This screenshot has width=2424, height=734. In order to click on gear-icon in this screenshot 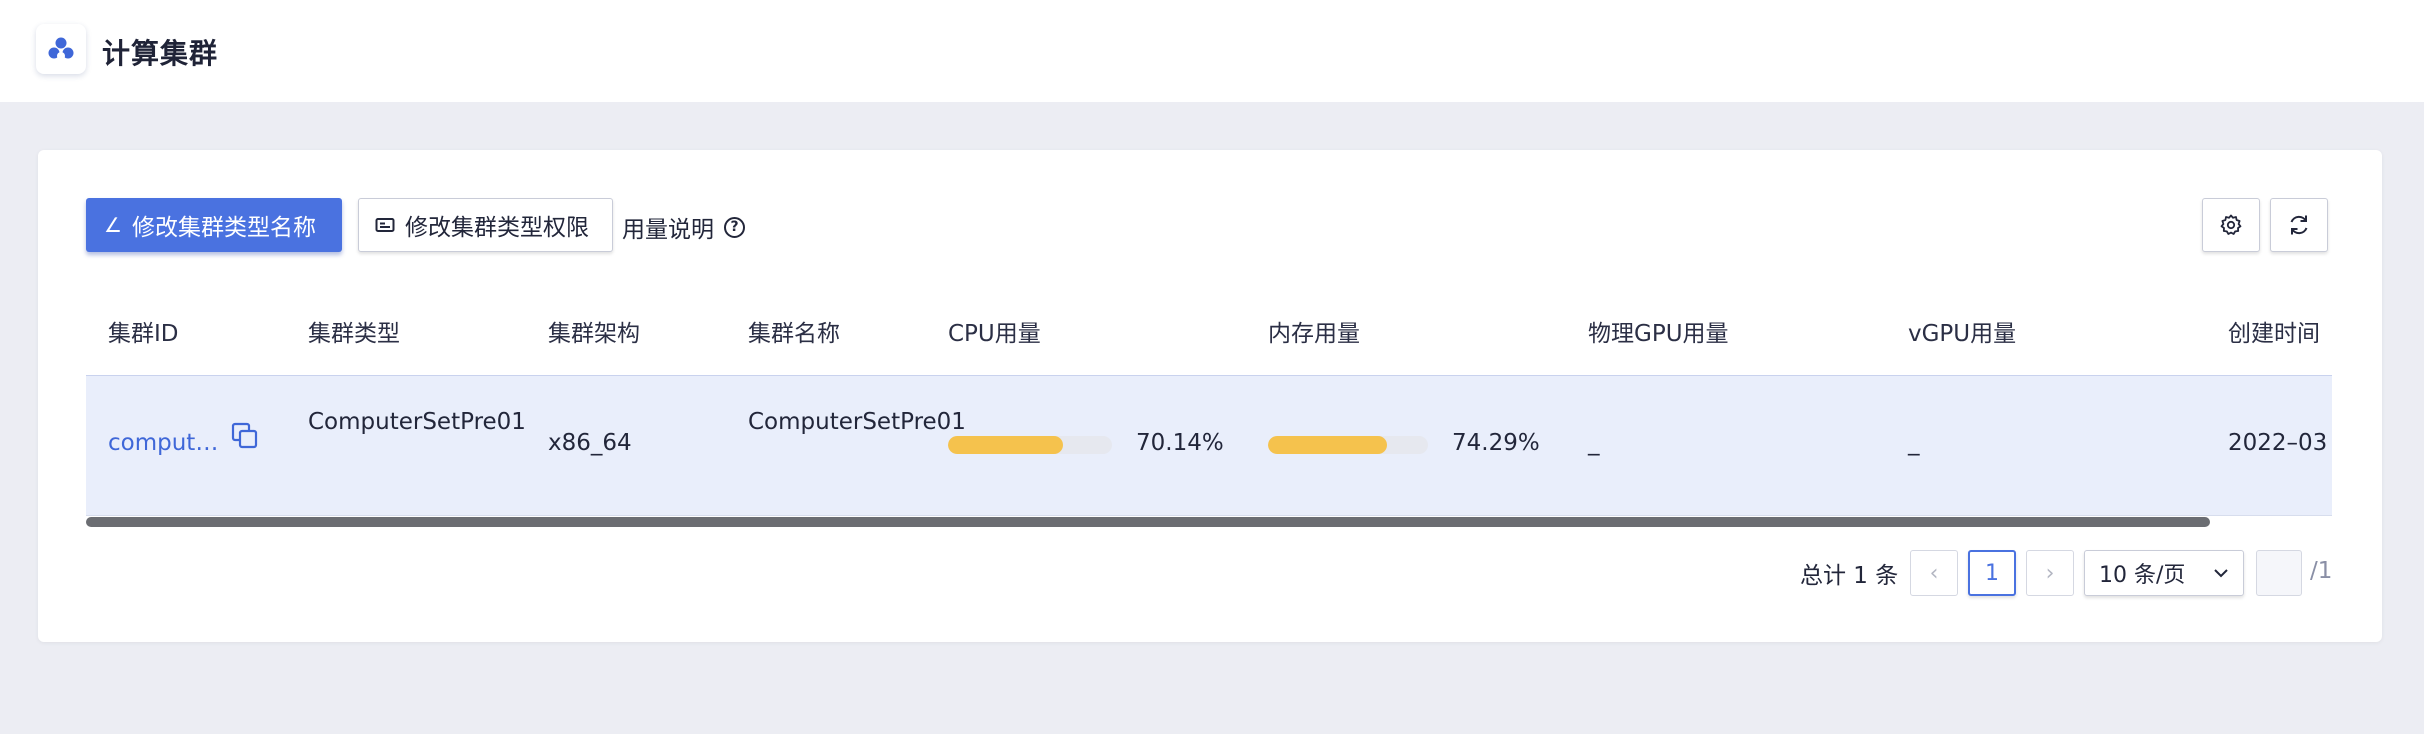, I will do `click(2231, 224)`.